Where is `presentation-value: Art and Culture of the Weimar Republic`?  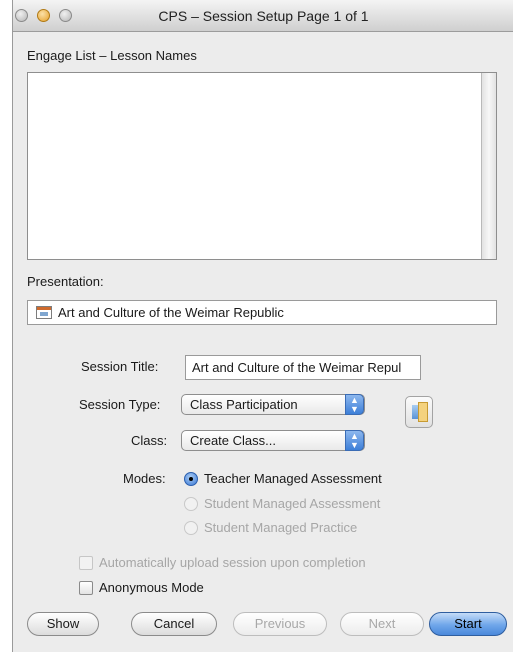
presentation-value: Art and Culture of the Weimar Republic is located at coordinates (171, 312).